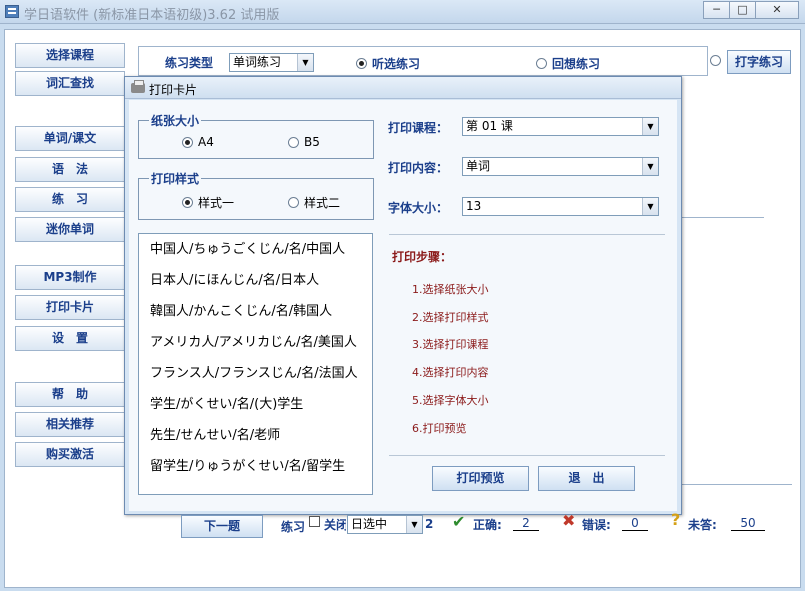 This screenshot has height=591, width=805. Describe the element at coordinates (70, 277) in the screenshot. I see `sidebar-item-mp3: MP3制作` at that location.